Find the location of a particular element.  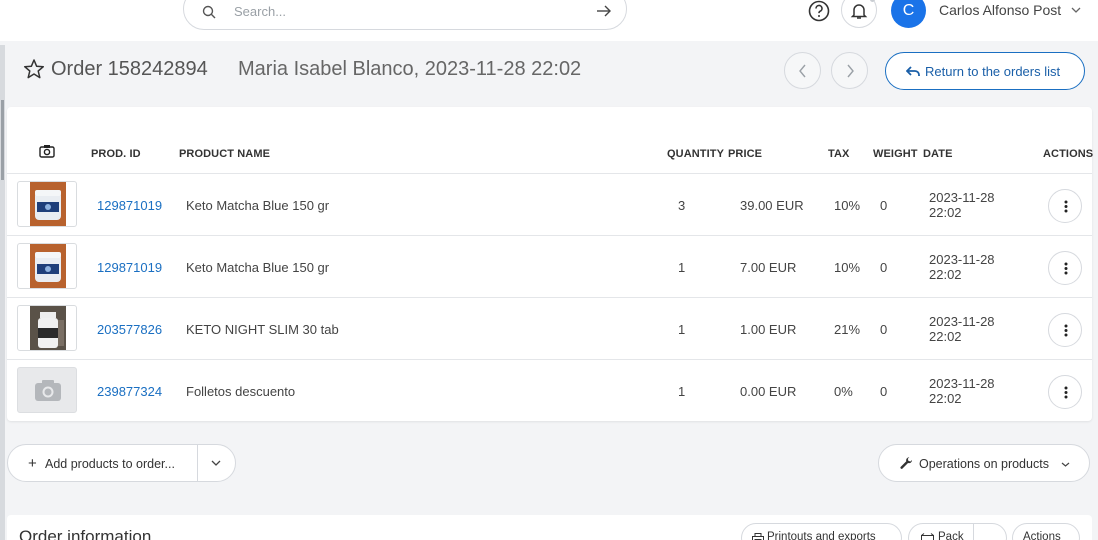

operations-label: Operations on products is located at coordinates (984, 464).